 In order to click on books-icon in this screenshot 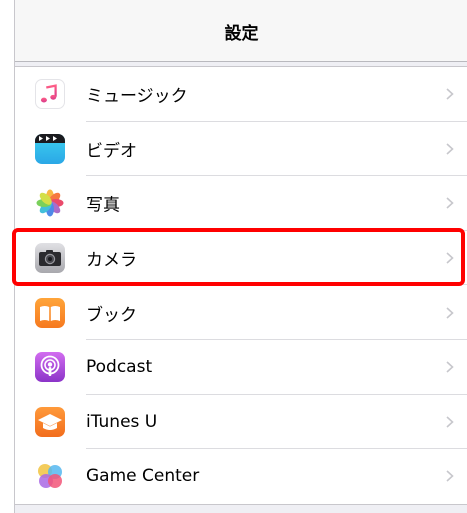, I will do `click(50, 312)`.